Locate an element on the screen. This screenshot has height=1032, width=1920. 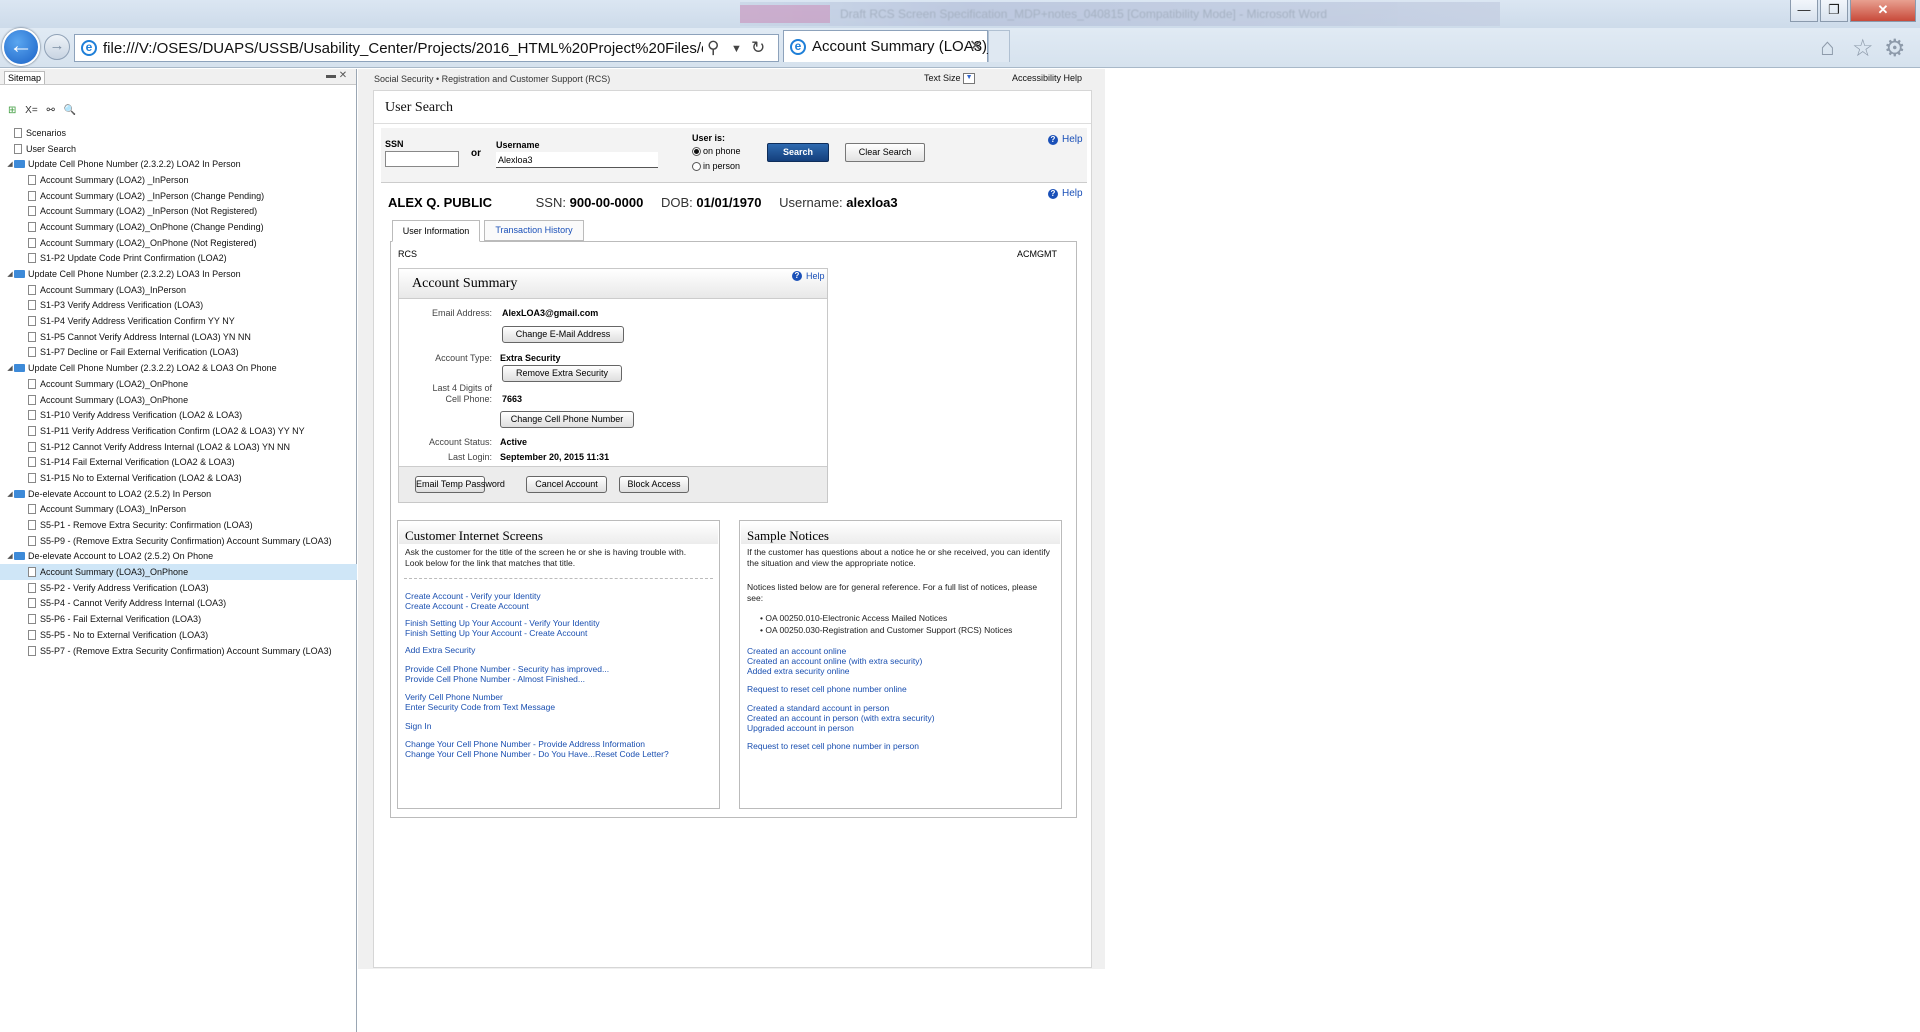
sitemap-controls: ▬ ✕ is located at coordinates (336, 75).